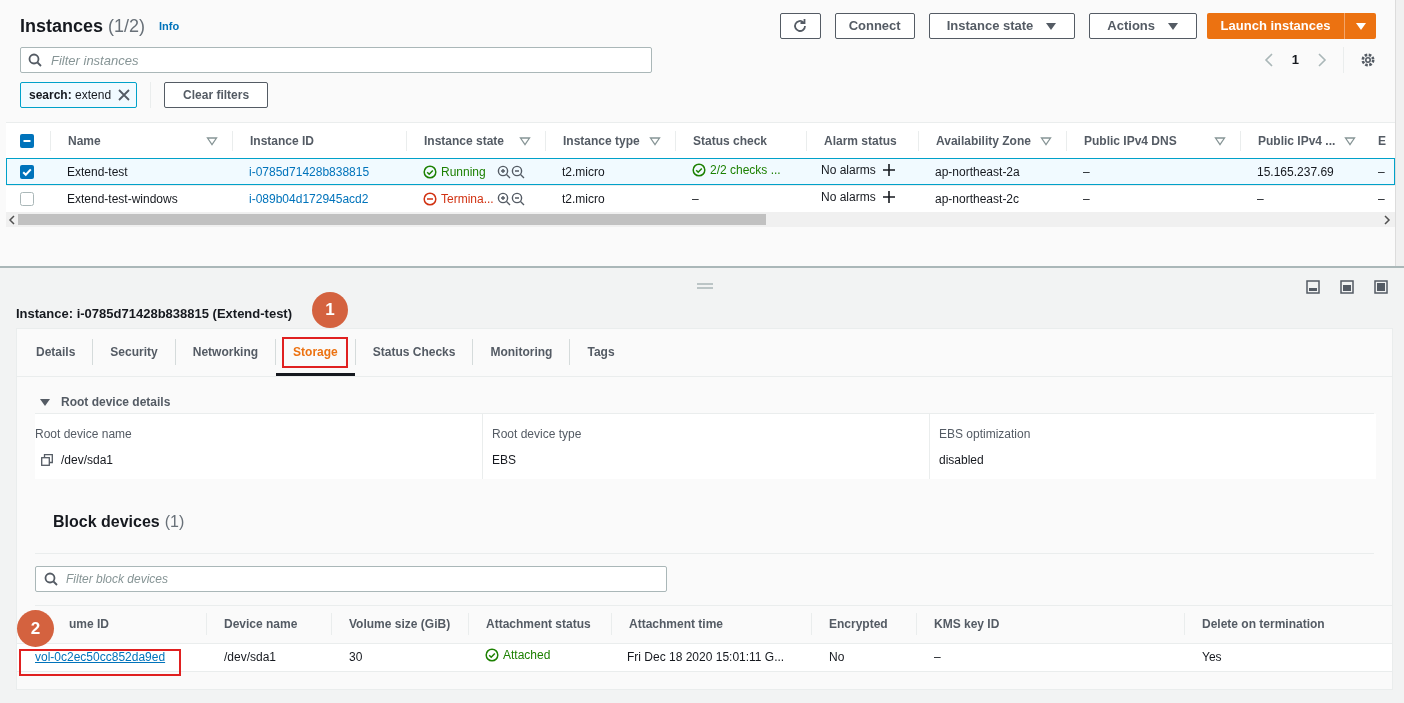 The image size is (1404, 703). What do you see at coordinates (676, 624) in the screenshot?
I see `column-header: Attachment time` at bounding box center [676, 624].